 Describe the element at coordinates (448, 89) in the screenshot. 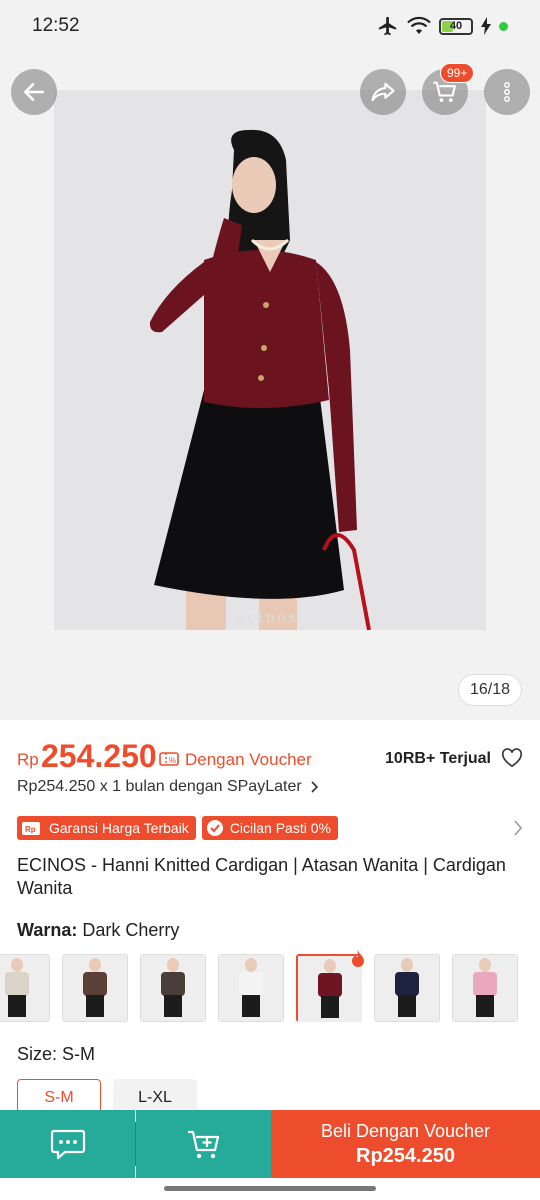

I see `cart-button: 99+` at that location.